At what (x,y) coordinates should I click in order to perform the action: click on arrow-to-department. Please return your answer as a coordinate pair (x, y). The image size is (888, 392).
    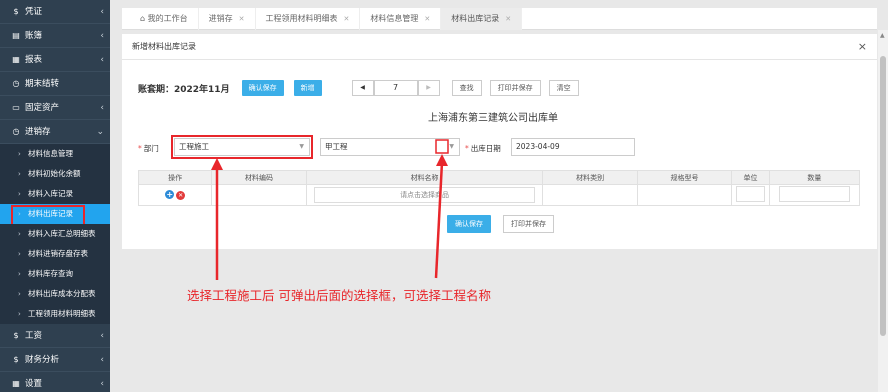
    Looking at the image, I should click on (217, 219).